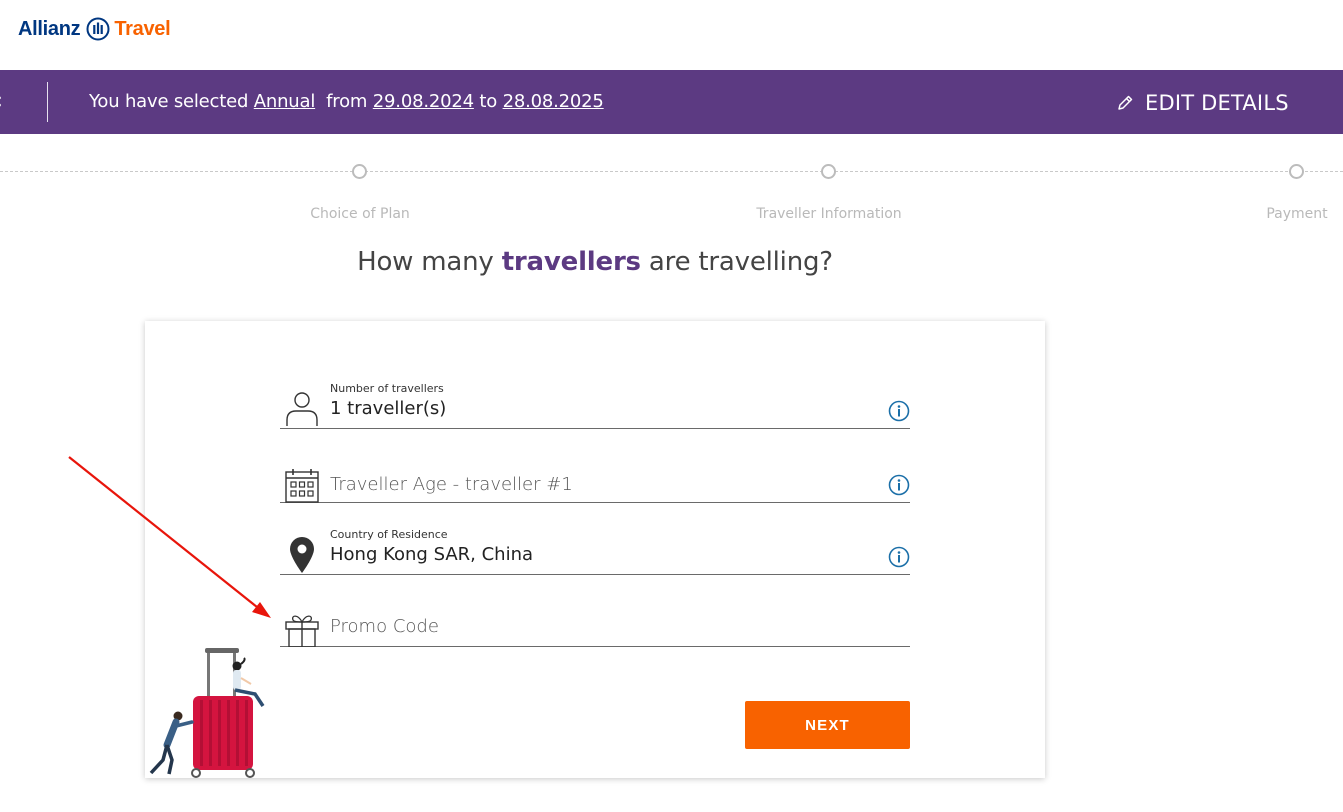  What do you see at coordinates (359, 171) in the screenshot?
I see `step-dot-choice-of-plan` at bounding box center [359, 171].